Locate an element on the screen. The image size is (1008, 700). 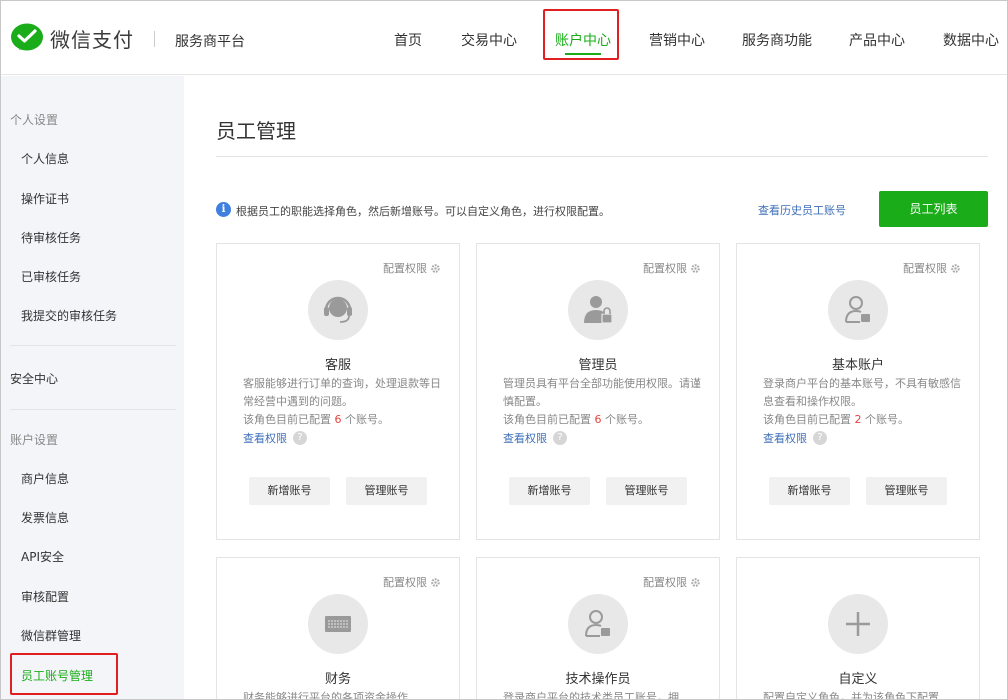
sidebar-item-security: 安全中心 is located at coordinates (34, 378).